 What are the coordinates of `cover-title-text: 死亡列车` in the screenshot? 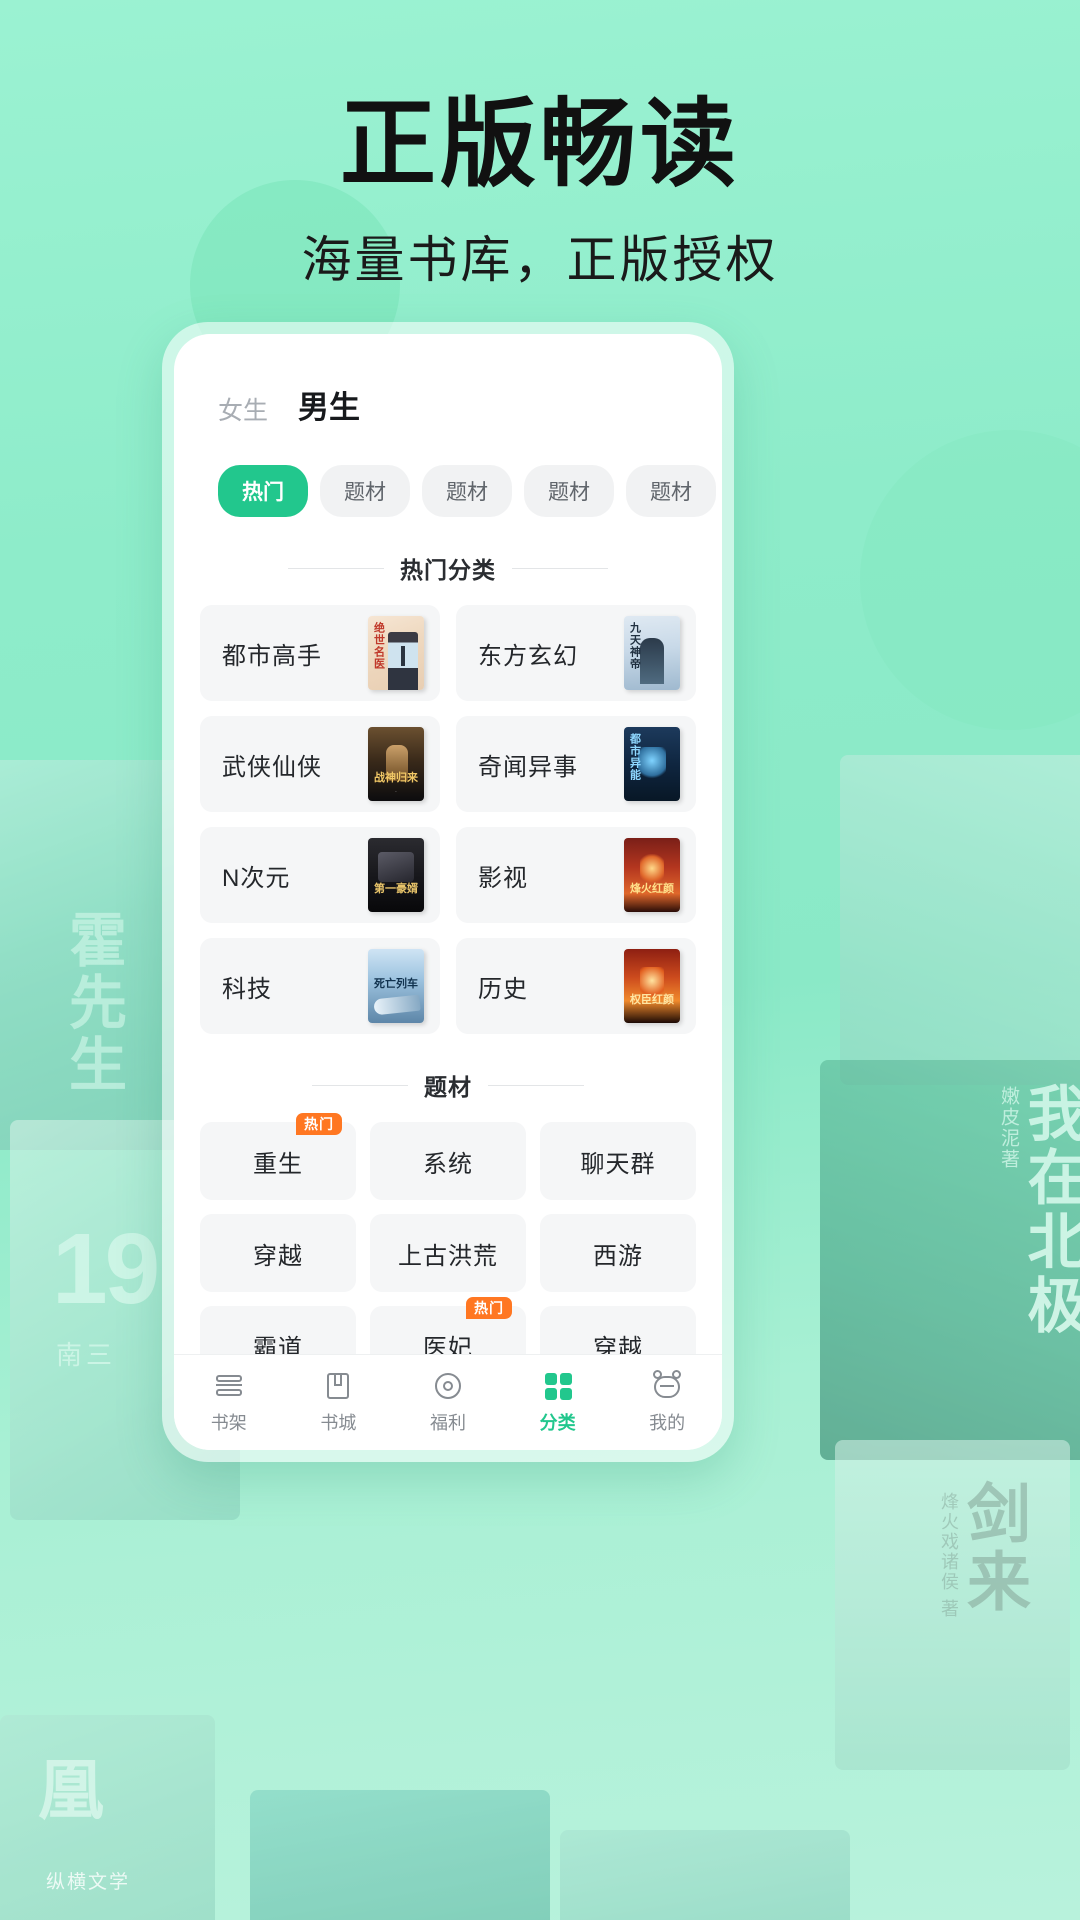 It's located at (396, 984).